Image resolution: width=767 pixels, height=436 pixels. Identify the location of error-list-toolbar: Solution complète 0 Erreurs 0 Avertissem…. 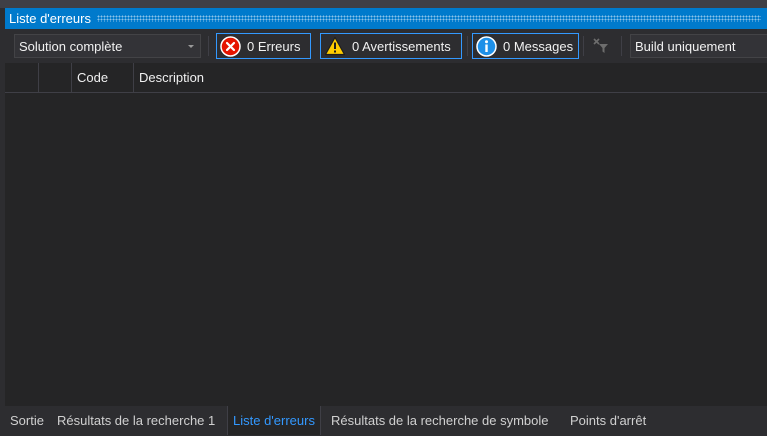
(386, 46).